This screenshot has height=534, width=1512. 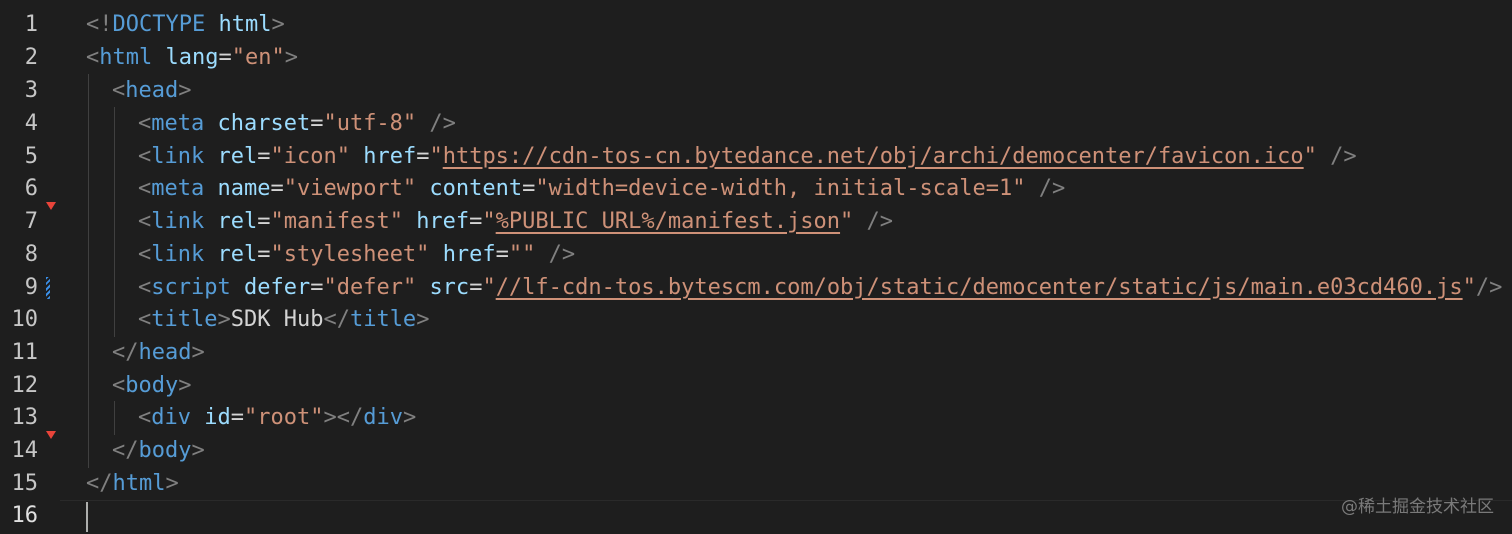 I want to click on code-line-3: <head>, so click(x=152, y=90).